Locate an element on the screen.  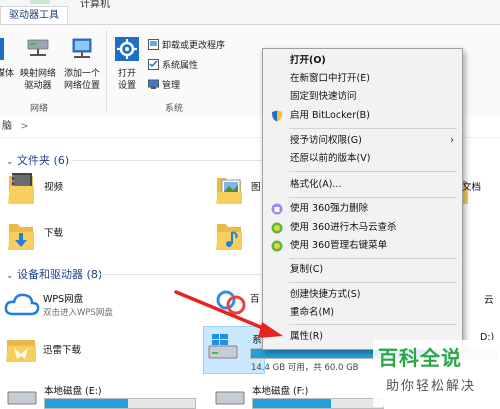
ribbon-group-network: 网络 is located at coordinates (39, 109).